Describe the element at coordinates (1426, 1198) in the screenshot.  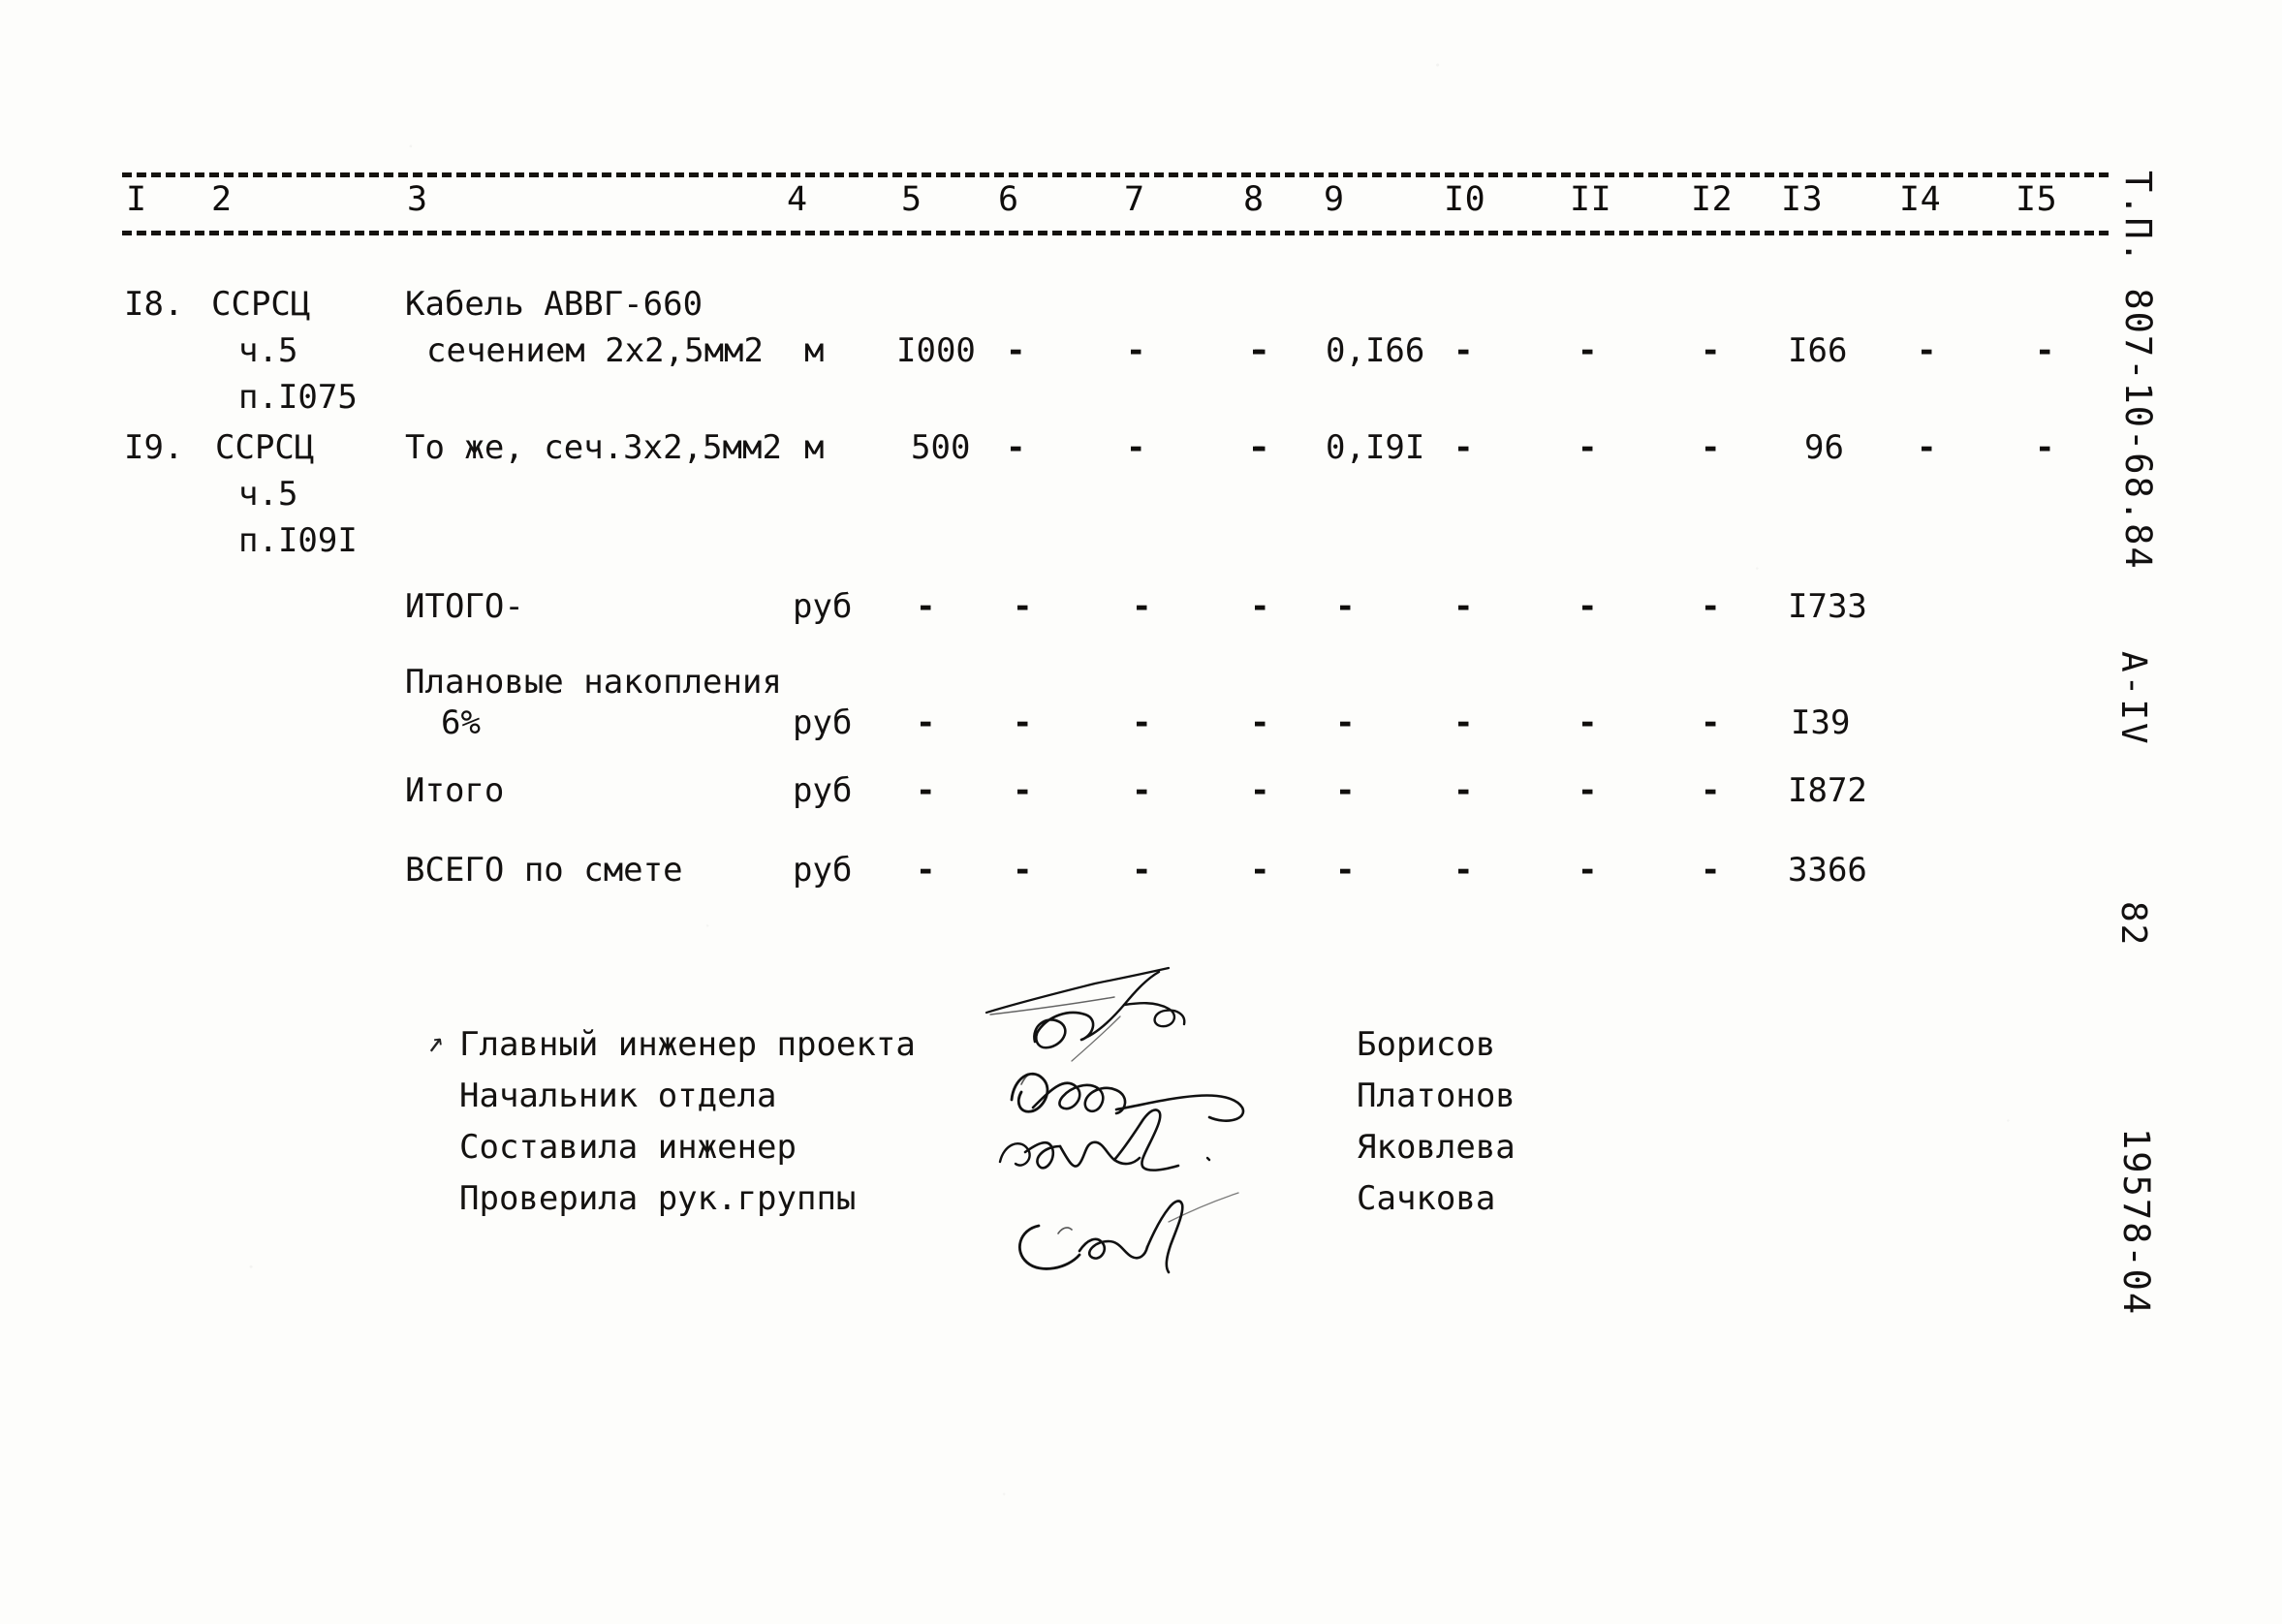
I see `signature-name: Сачкова` at that location.